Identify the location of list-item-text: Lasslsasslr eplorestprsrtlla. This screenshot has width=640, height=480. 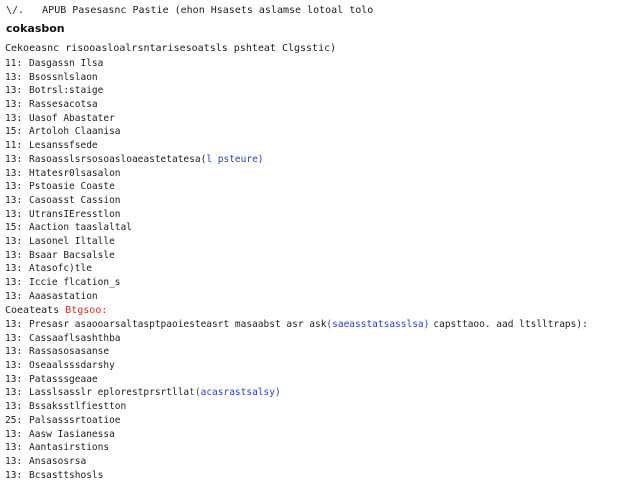
(109, 393).